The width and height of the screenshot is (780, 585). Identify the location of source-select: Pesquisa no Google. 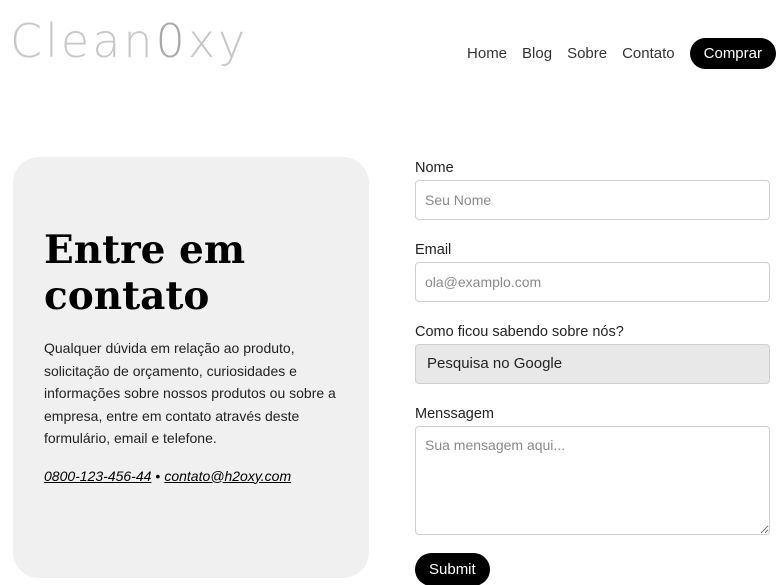
(592, 364).